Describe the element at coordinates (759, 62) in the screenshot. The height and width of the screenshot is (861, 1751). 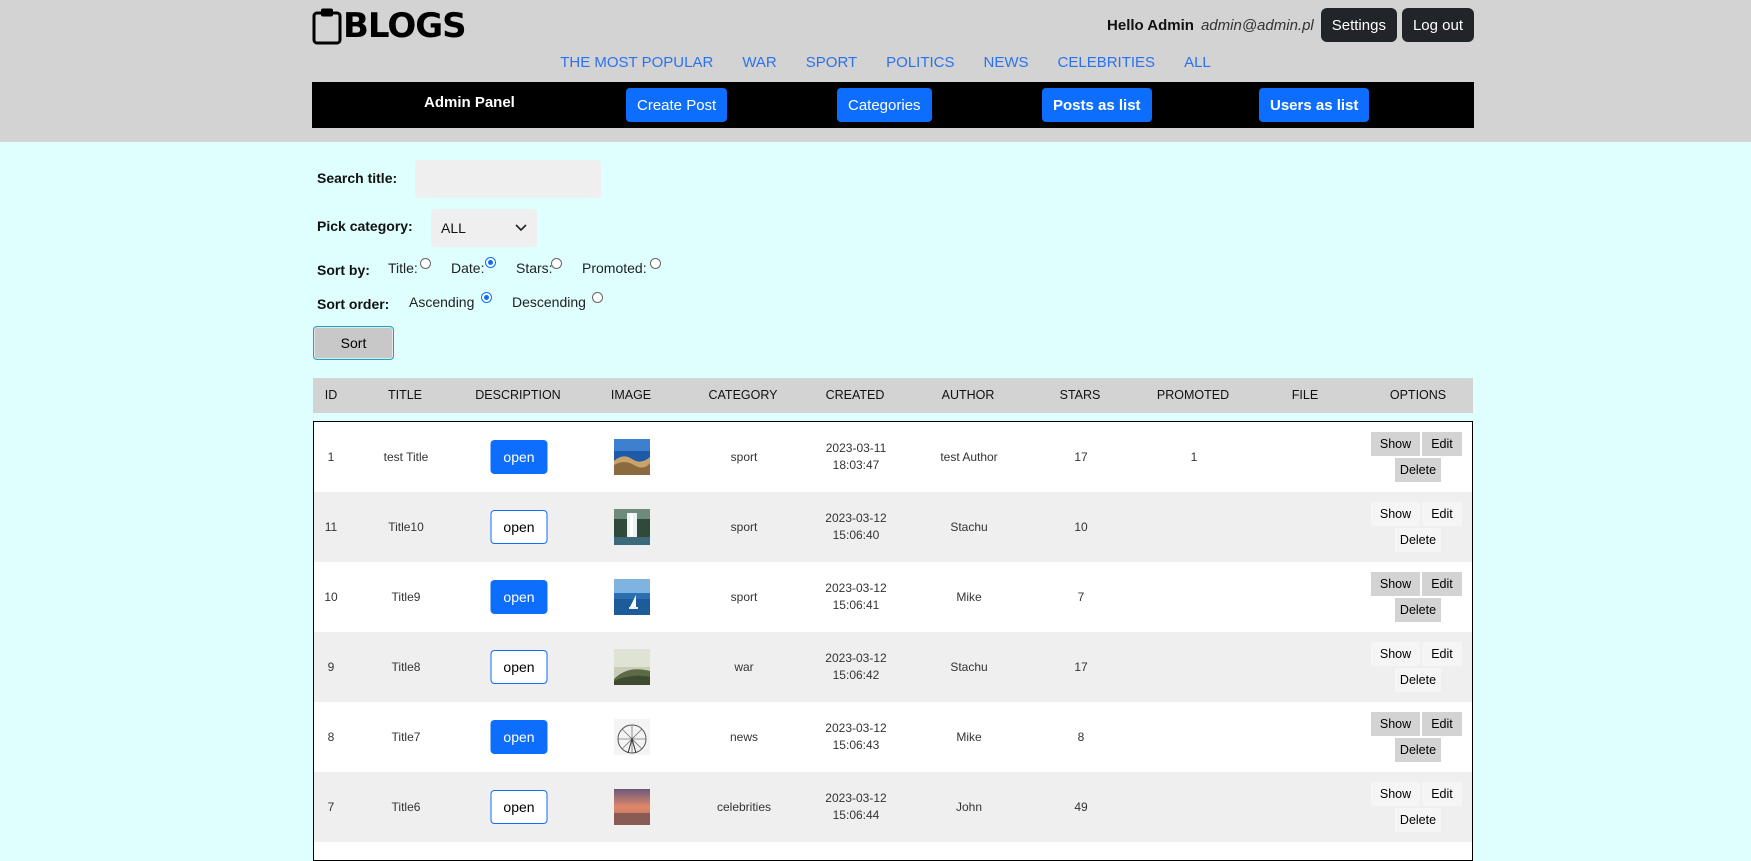
I see `nav-link-war: WAR` at that location.